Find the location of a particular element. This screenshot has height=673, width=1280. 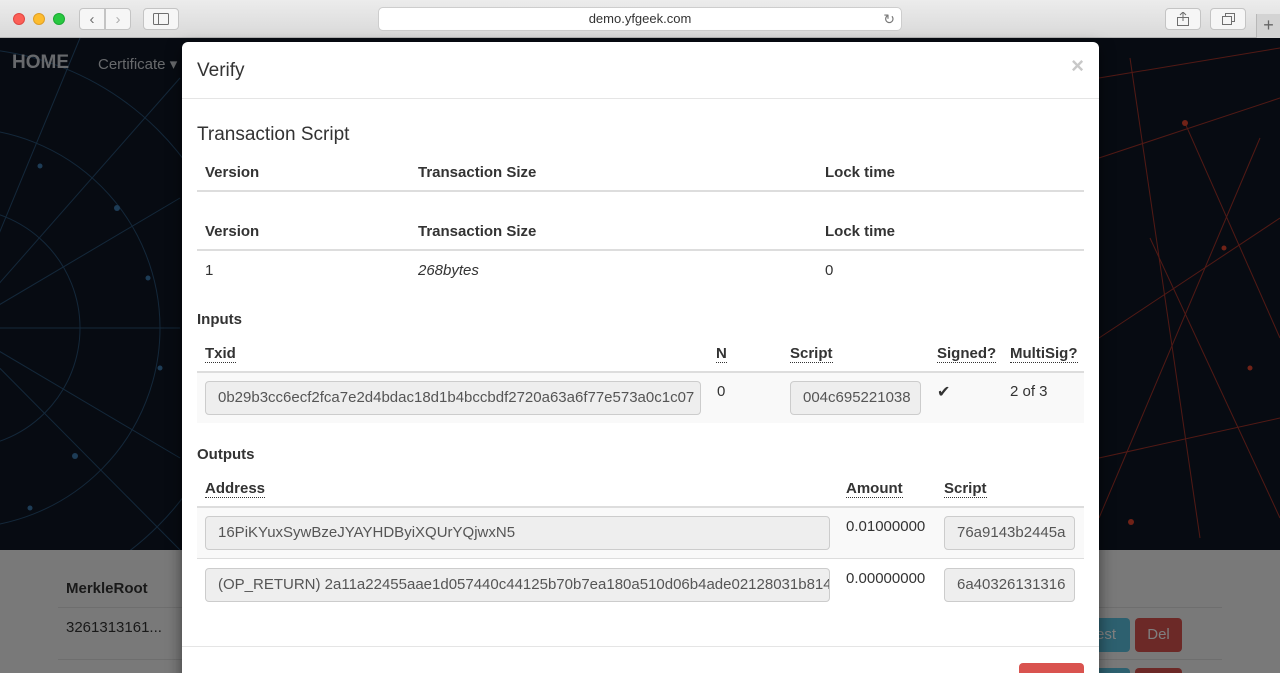

lock-time-value: 0 is located at coordinates (829, 270).